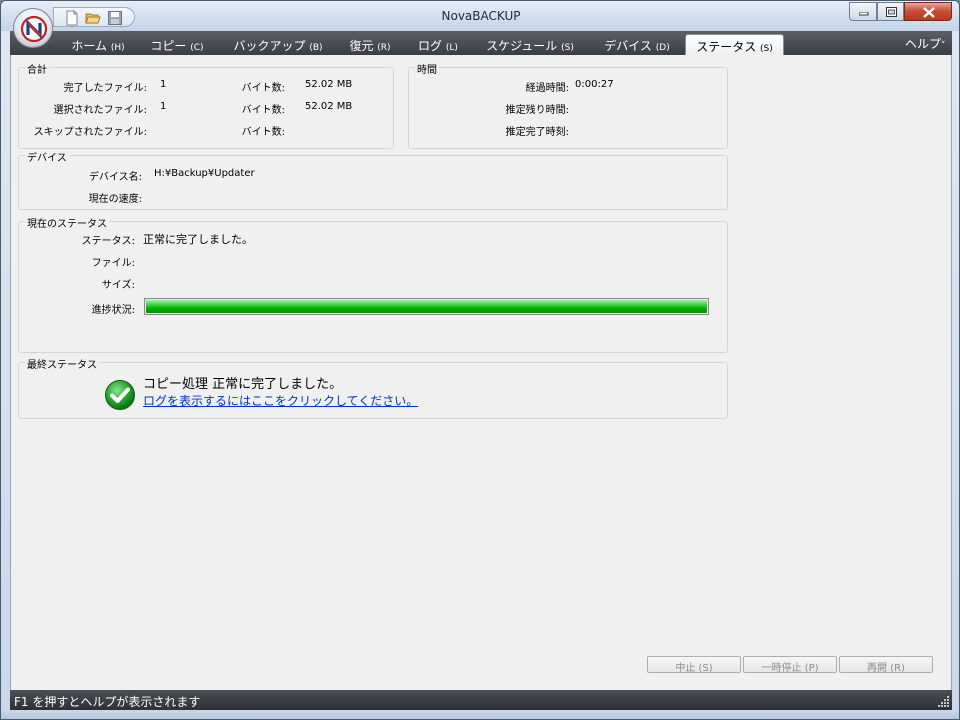 The image size is (960, 720). Describe the element at coordinates (537, 132) in the screenshot. I see `completion-time-label: 推定完了時刻:` at that location.